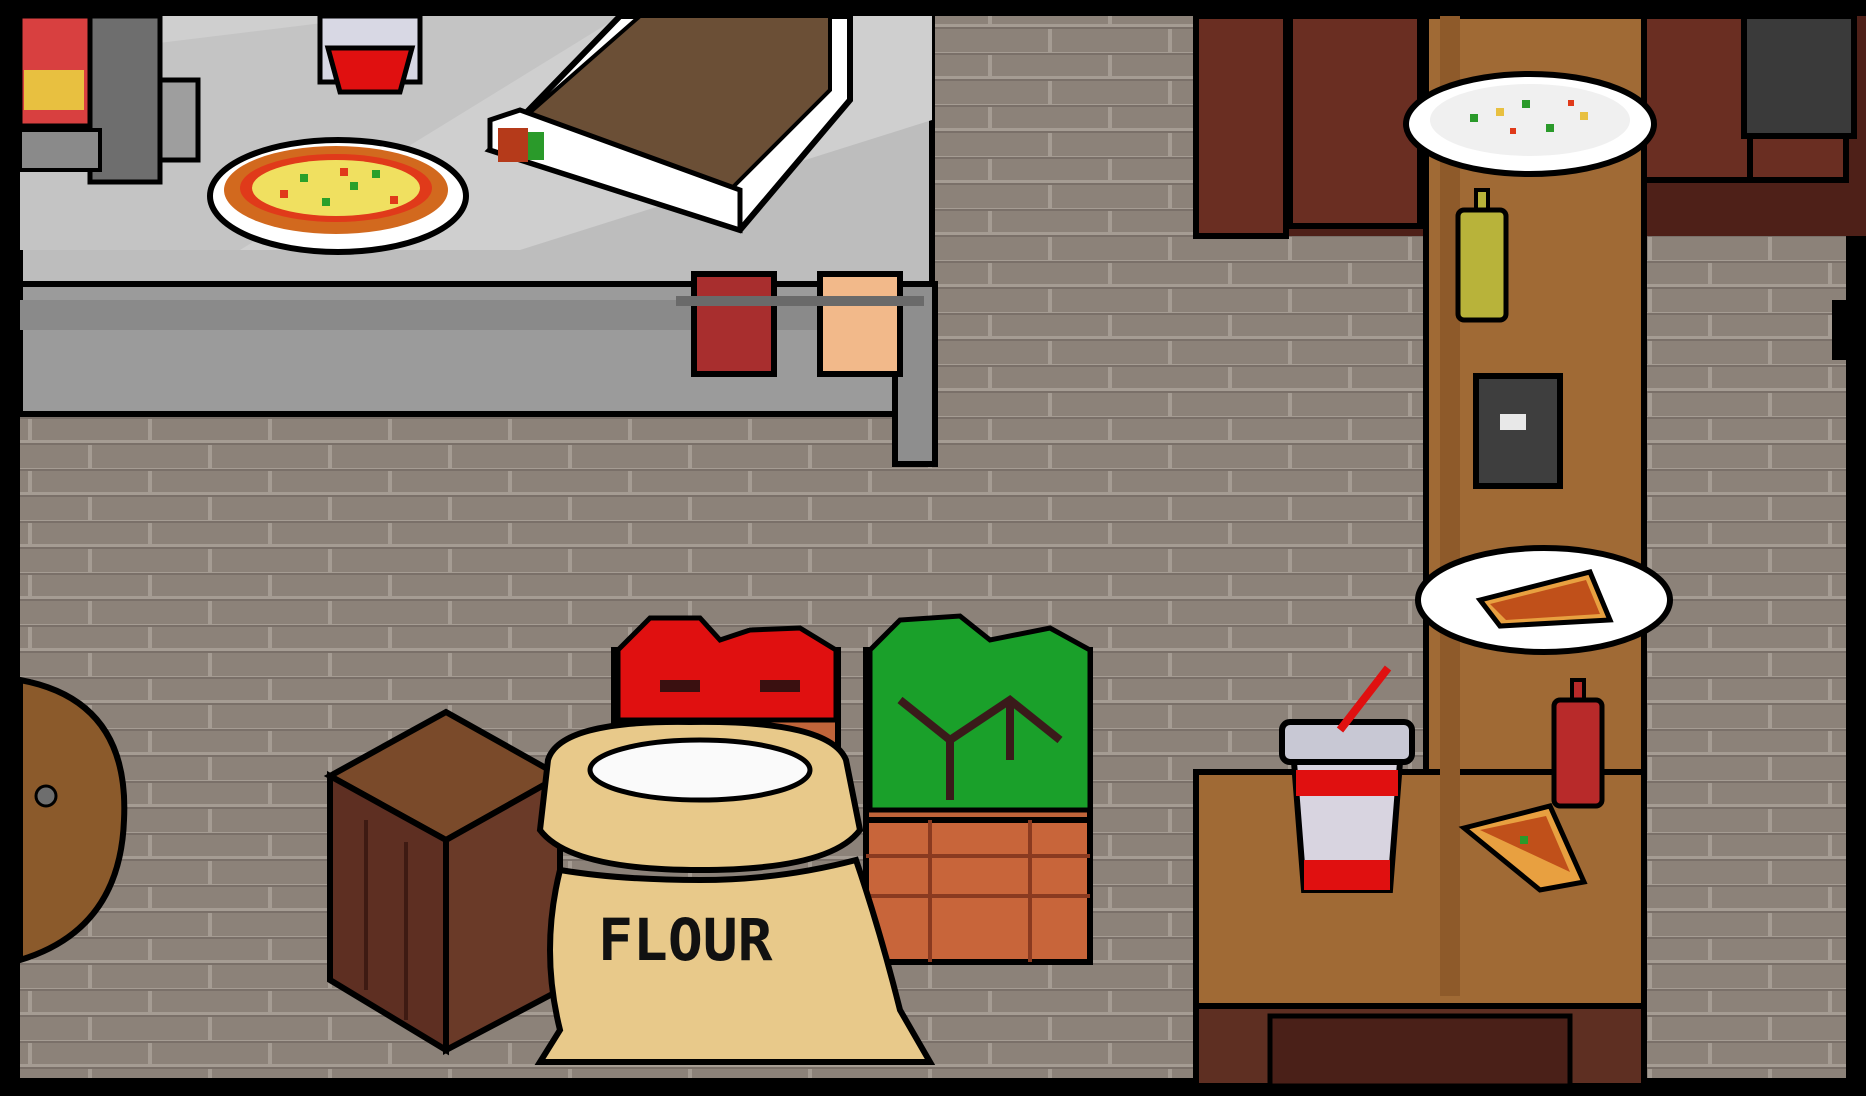 The image size is (1866, 1096). Describe the element at coordinates (978, 789) in the screenshot. I see `lettuce-crate` at that location.